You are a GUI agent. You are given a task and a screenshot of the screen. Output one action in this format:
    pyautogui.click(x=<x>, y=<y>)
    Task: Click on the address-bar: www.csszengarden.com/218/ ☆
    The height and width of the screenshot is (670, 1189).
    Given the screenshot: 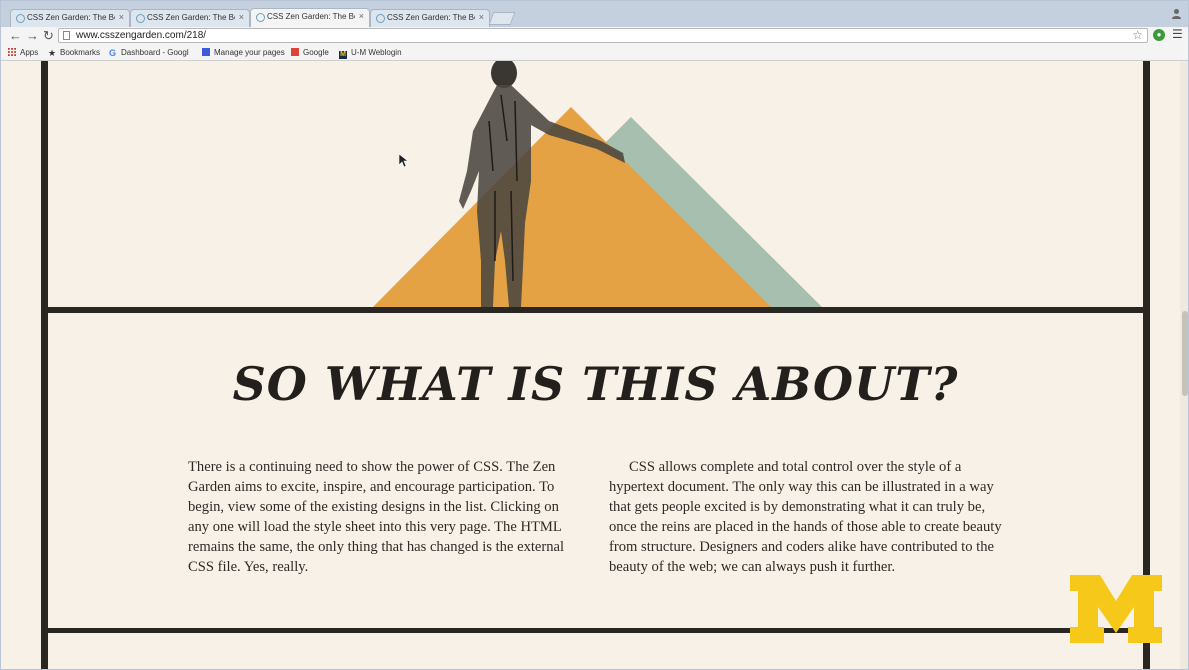 What is the action you would take?
    pyautogui.click(x=603, y=35)
    